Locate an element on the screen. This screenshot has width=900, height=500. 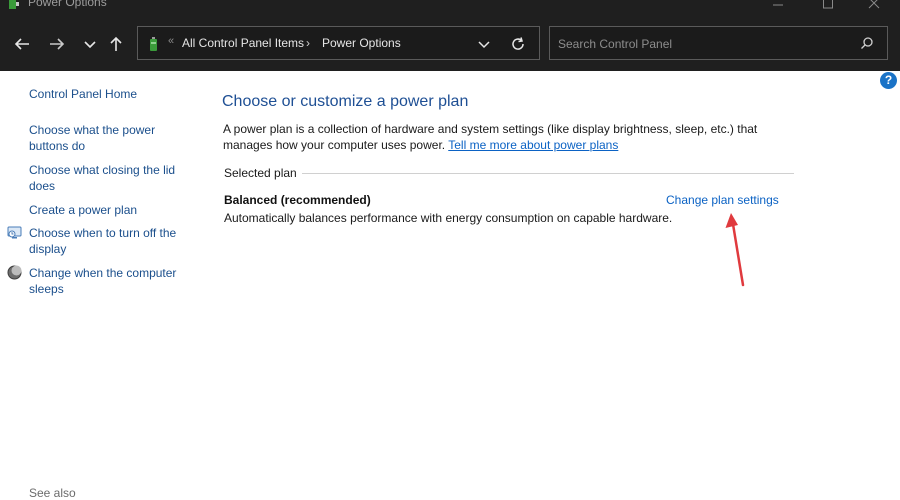
close-button is located at coordinates (874, 6).